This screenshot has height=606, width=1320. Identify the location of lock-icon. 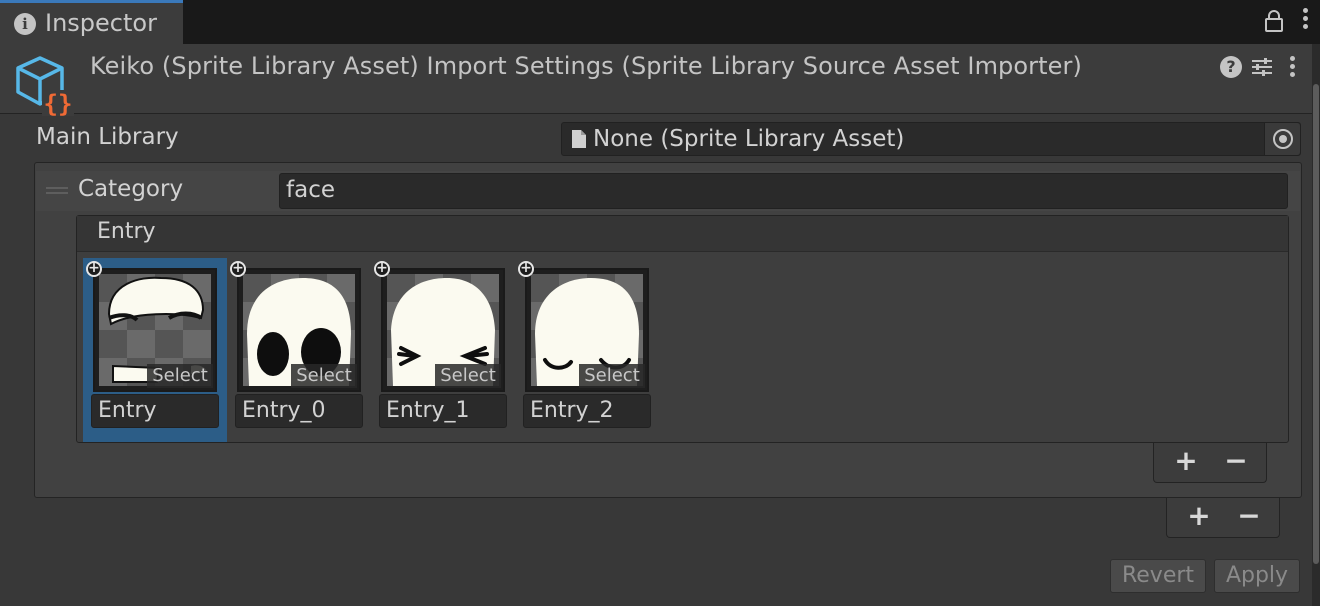
(1274, 23).